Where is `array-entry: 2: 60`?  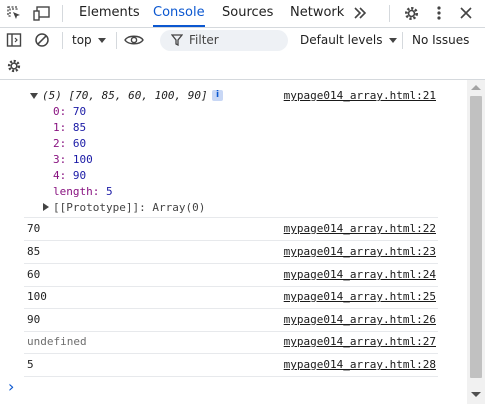
array-entry: 2: 60 is located at coordinates (70, 143).